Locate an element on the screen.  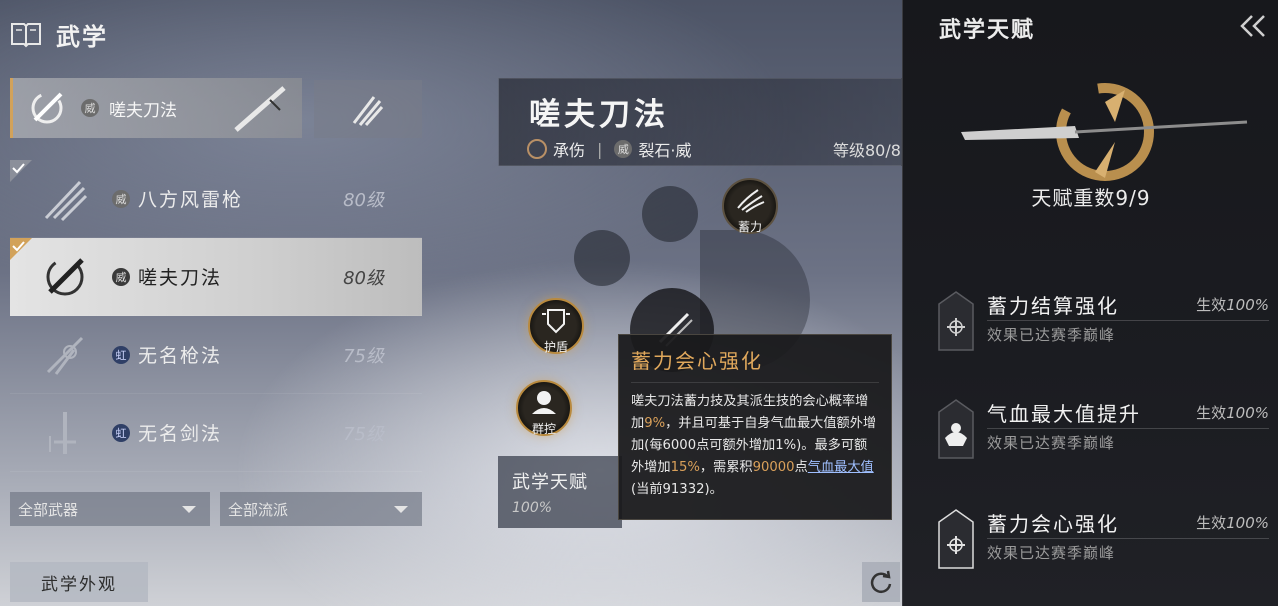
martial-info-banner: 嗟夫刀法 承伤 | 威 裂石·威 等级80/8 is located at coordinates (700, 122).